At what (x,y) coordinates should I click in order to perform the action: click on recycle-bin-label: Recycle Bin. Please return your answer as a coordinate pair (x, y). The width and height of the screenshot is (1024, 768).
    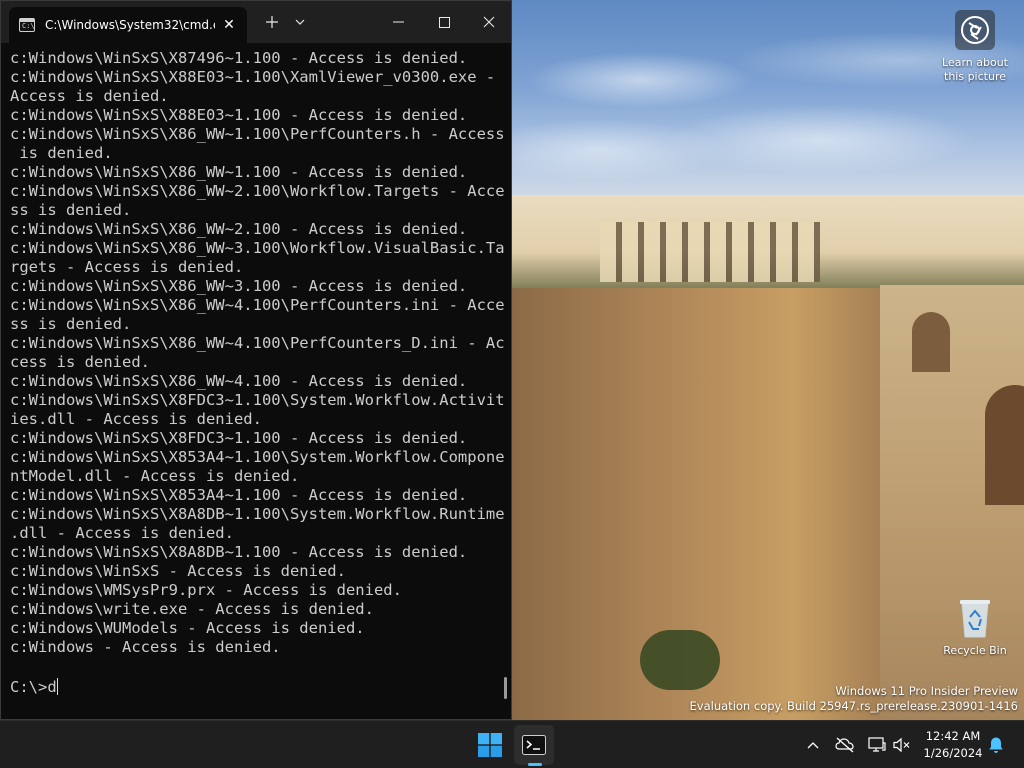
    Looking at the image, I should click on (975, 650).